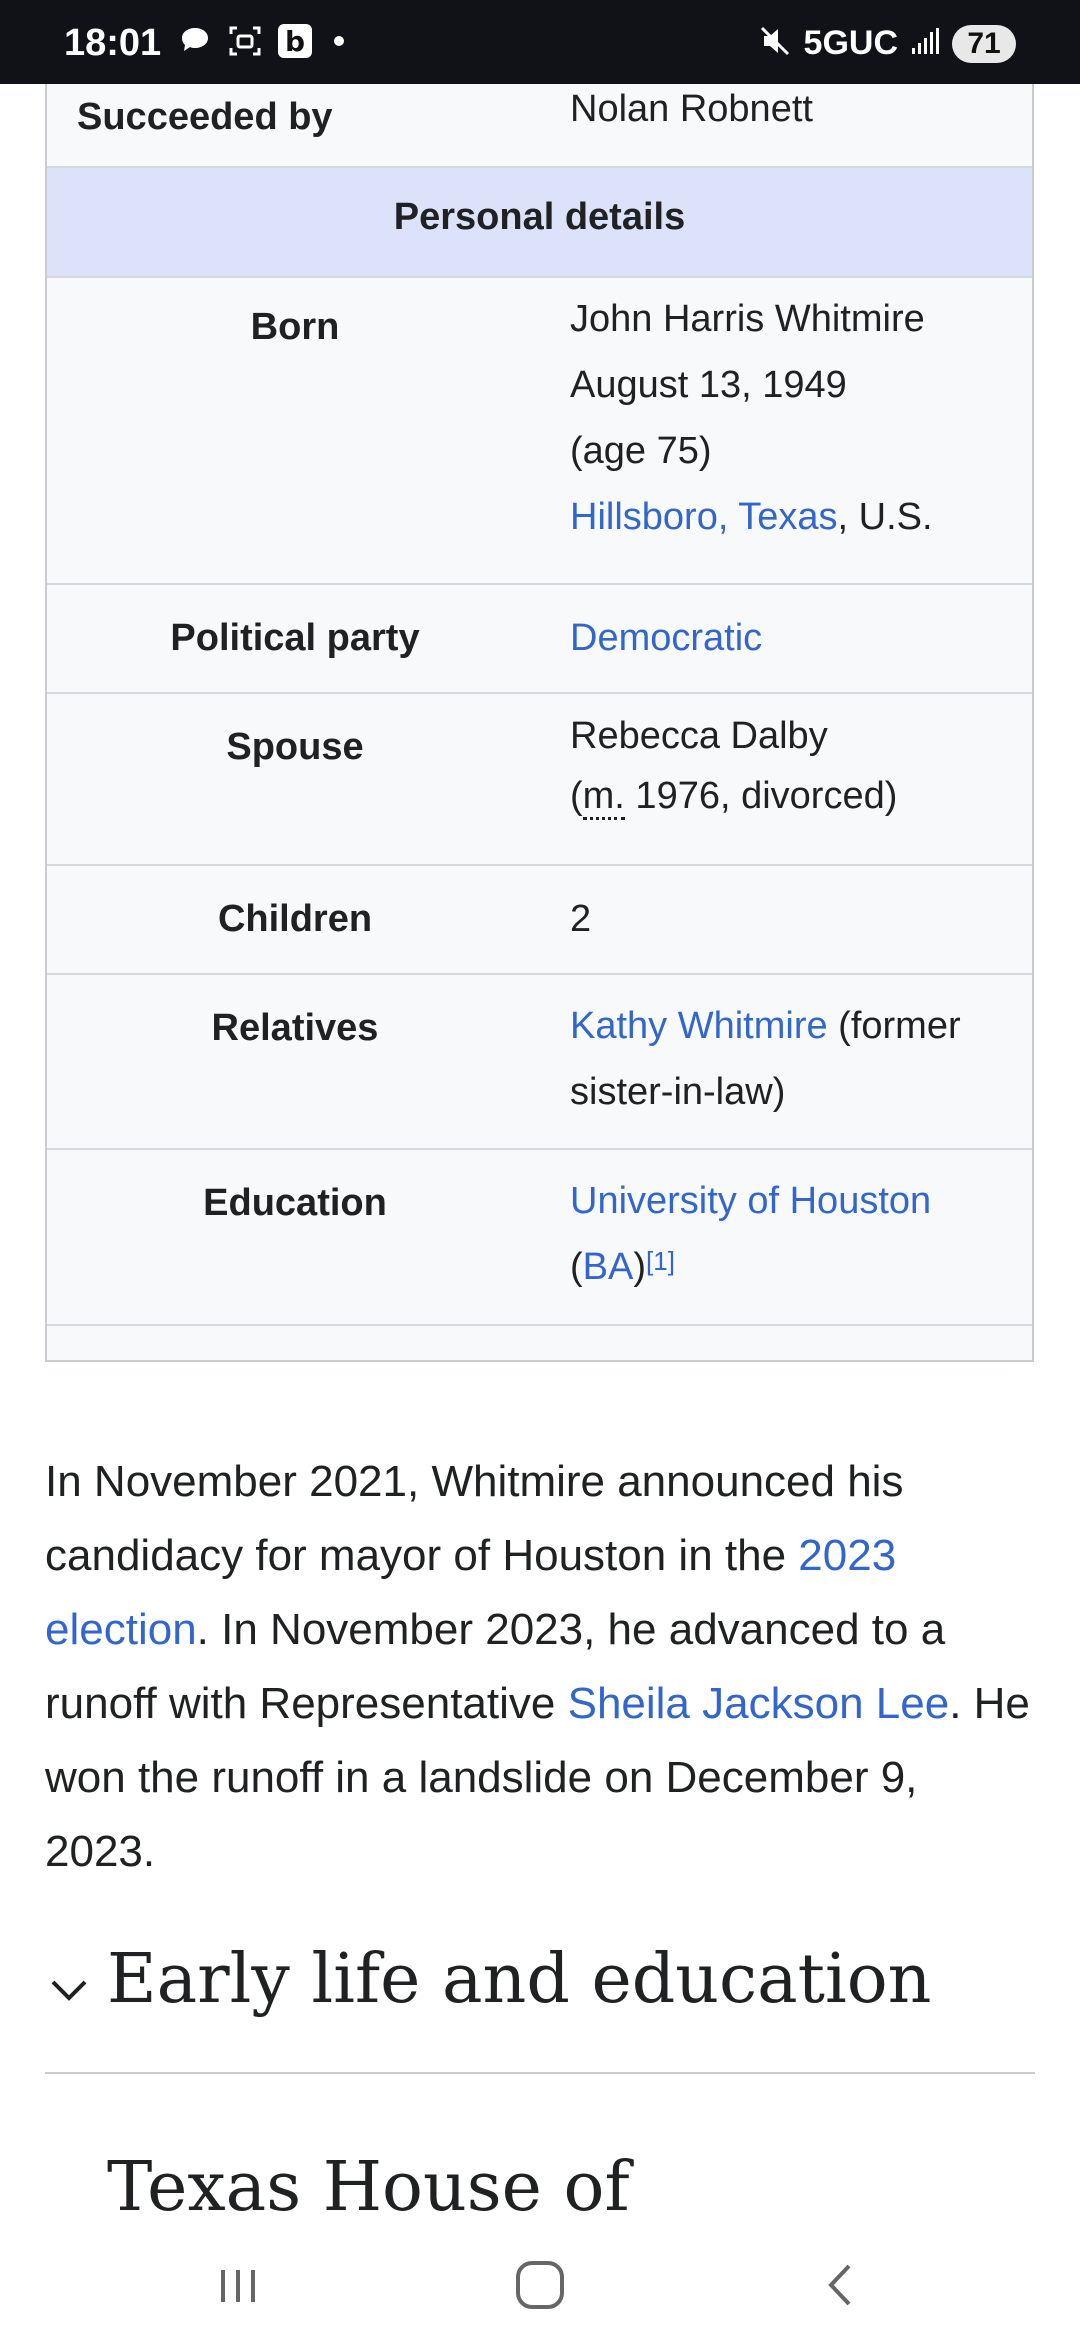  Describe the element at coordinates (581, 919) in the screenshot. I see `children-value: 2` at that location.